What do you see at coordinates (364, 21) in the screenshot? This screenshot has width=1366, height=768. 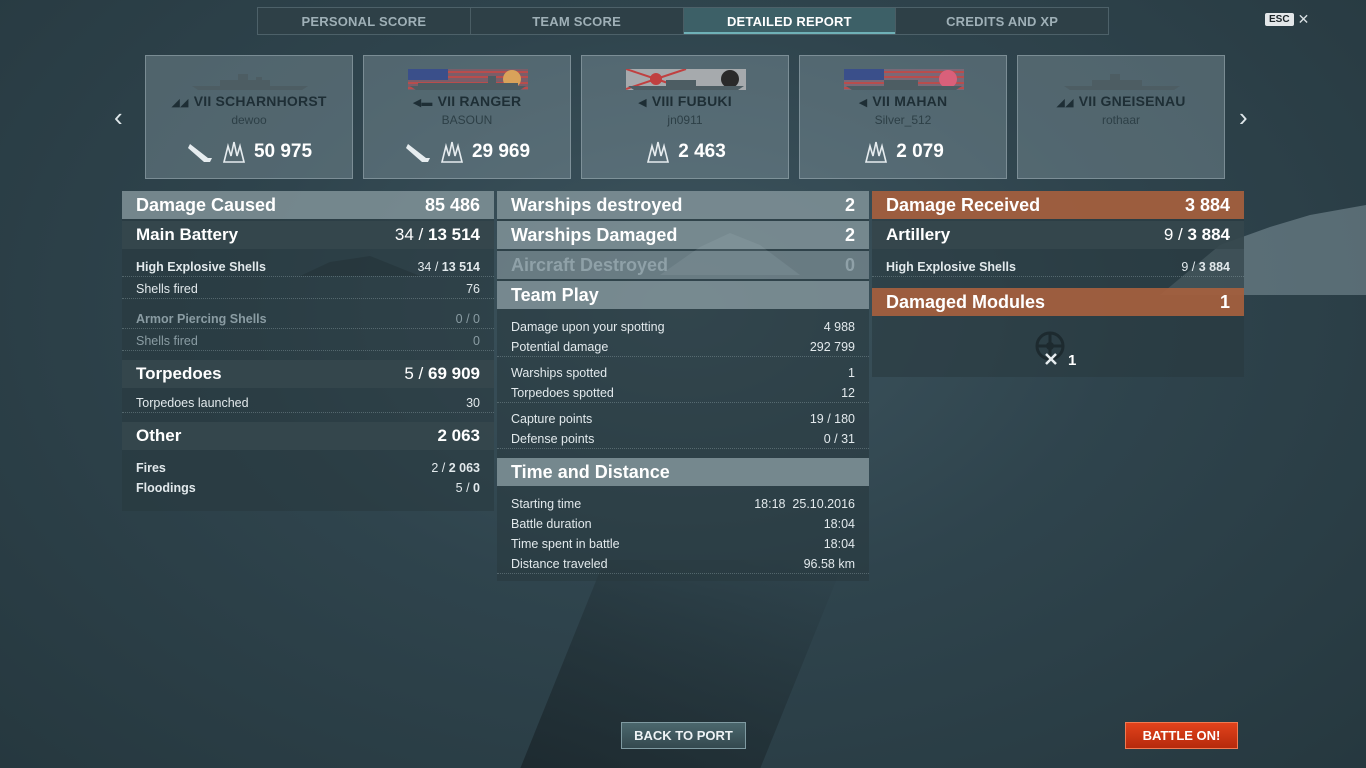 I see `tab-personal-score: PERSONAL SCORE` at bounding box center [364, 21].